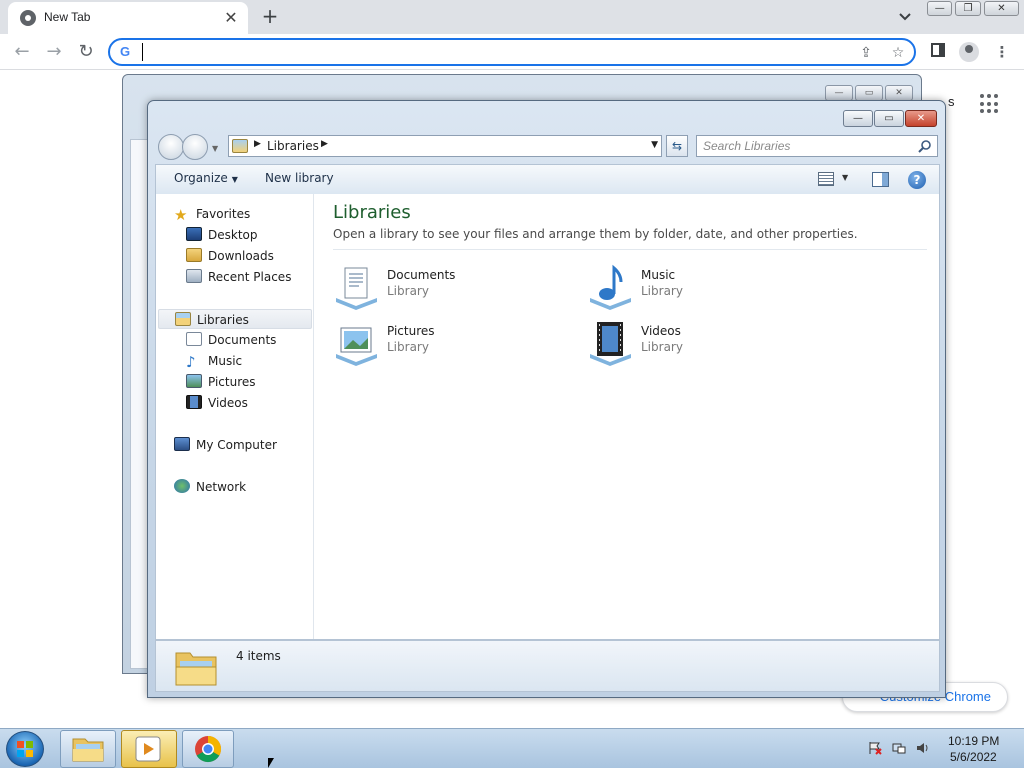 This screenshot has height=768, width=1024. What do you see at coordinates (898, 53) in the screenshot?
I see `bookmark-star-icon: ☆` at bounding box center [898, 53].